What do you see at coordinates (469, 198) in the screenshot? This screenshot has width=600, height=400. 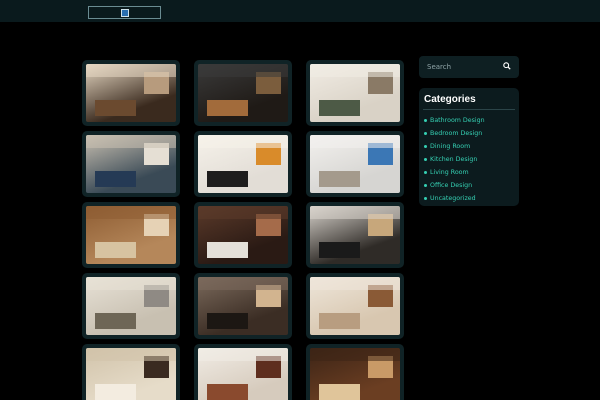 I see `category-link-uncategorized: Uncategorized` at bounding box center [469, 198].